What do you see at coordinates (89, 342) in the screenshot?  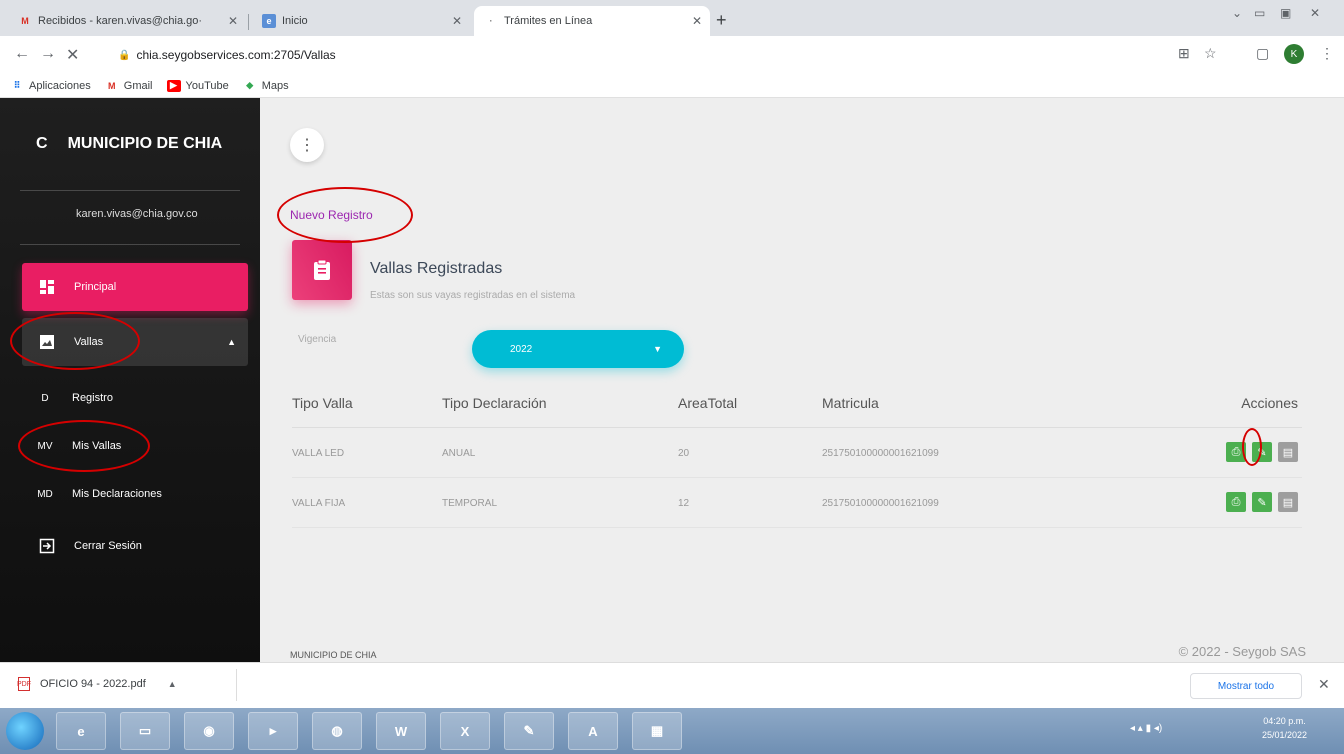 I see `sidebar-item-label: Vallas` at bounding box center [89, 342].